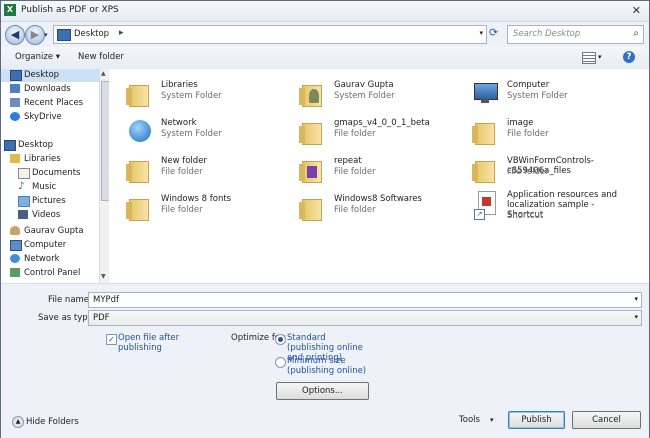 The image size is (650, 438). I want to click on search-placeholder: Search Desktop, so click(546, 34).